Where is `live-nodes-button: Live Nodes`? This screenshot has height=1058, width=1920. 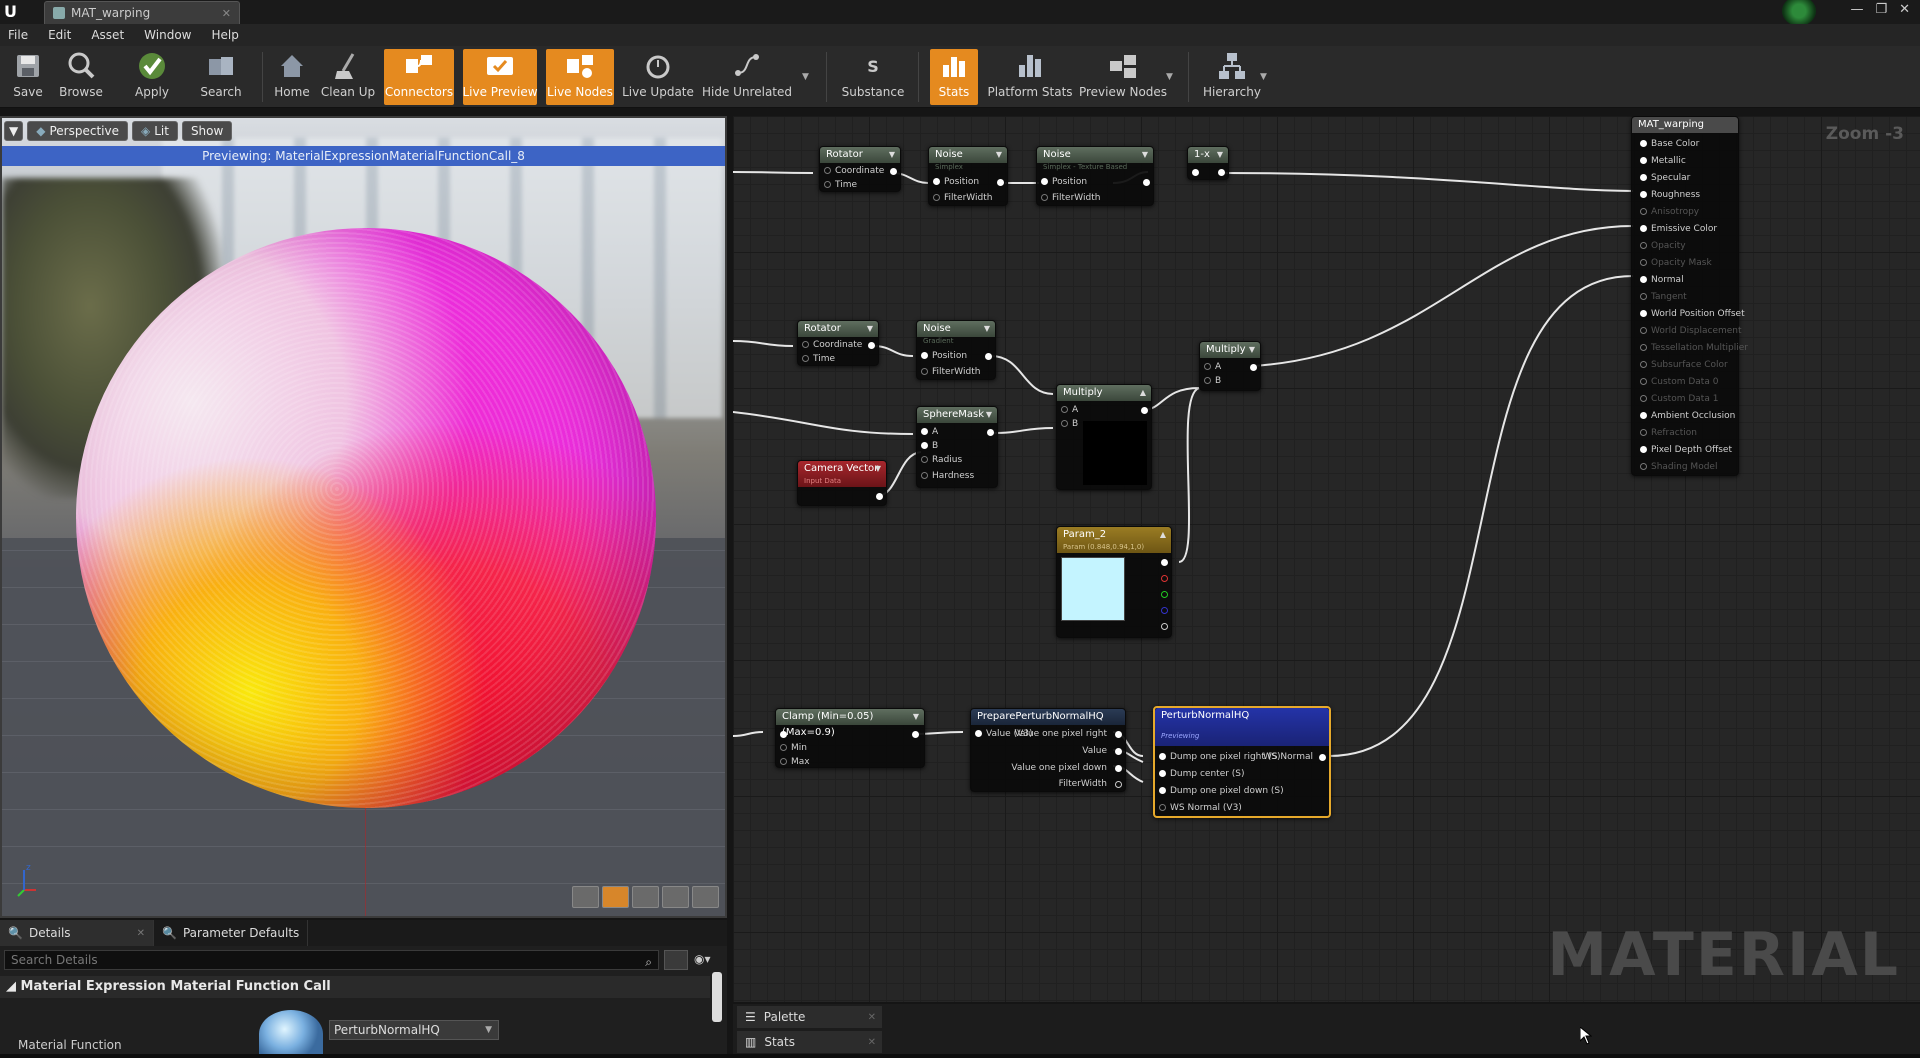 live-nodes-button: Live Nodes is located at coordinates (580, 77).